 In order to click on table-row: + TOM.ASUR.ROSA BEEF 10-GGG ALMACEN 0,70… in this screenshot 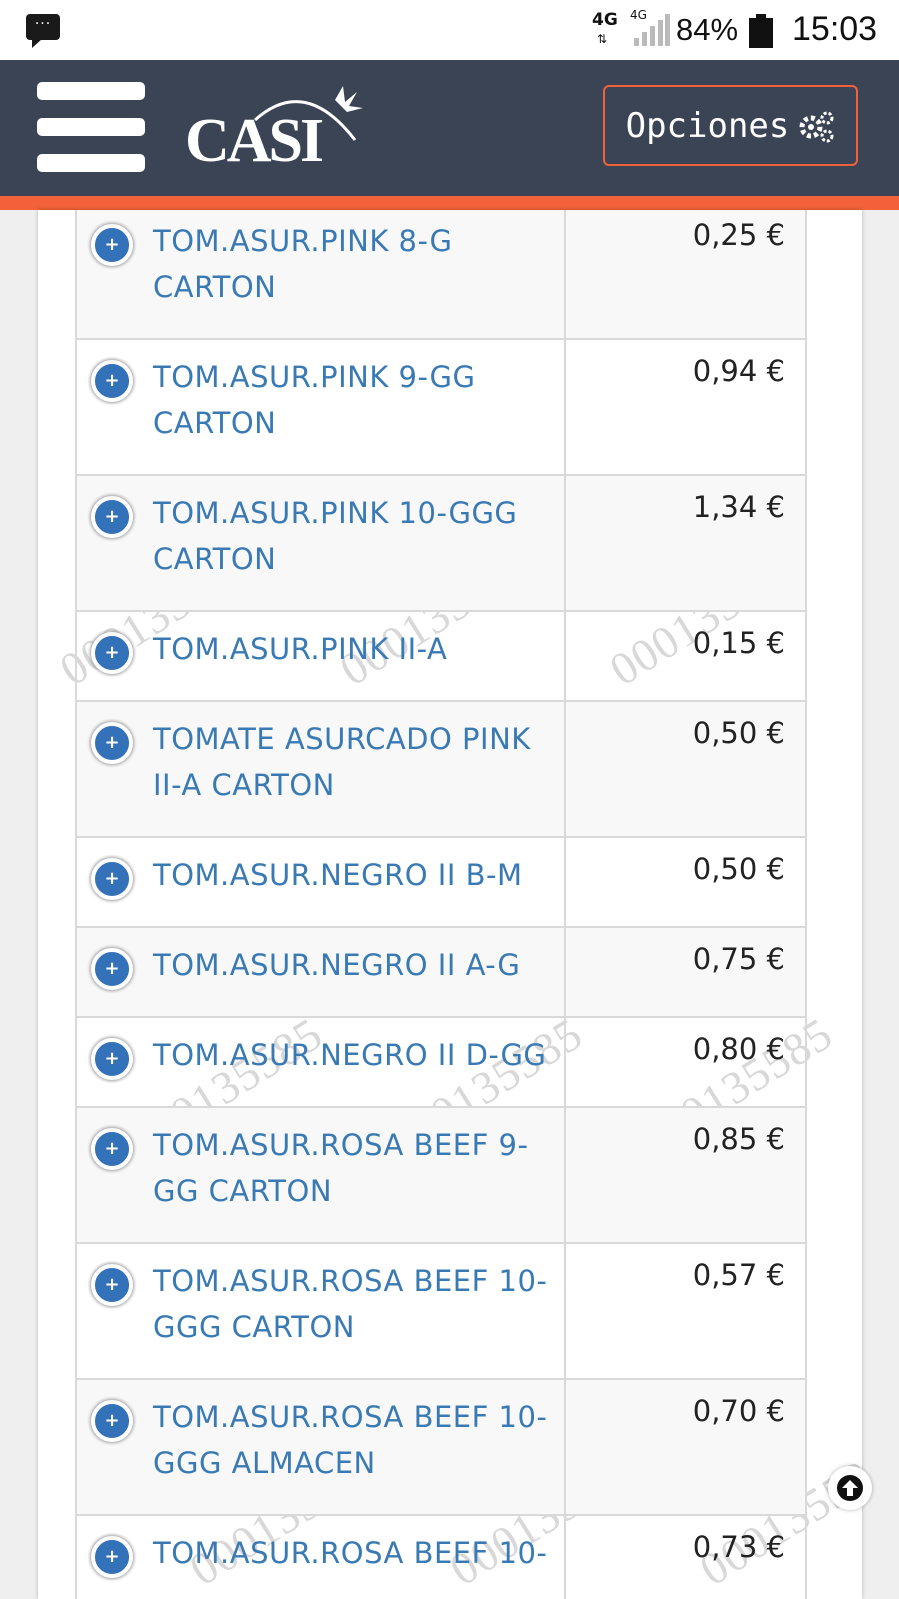, I will do `click(441, 1448)`.